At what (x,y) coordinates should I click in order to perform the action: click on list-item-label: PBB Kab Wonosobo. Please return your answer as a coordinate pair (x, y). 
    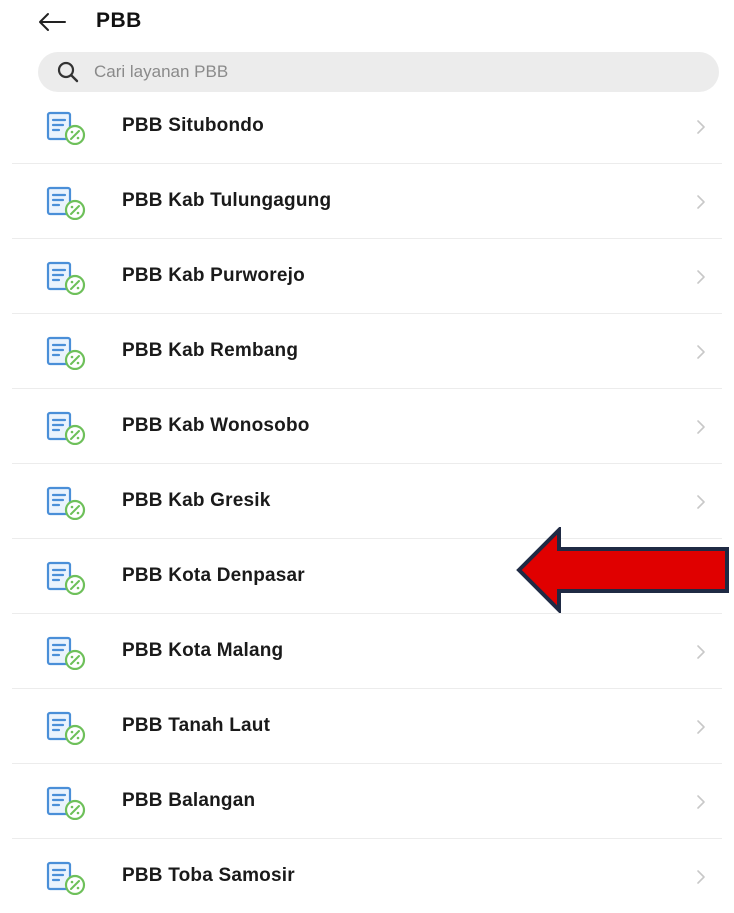
    Looking at the image, I should click on (216, 425).